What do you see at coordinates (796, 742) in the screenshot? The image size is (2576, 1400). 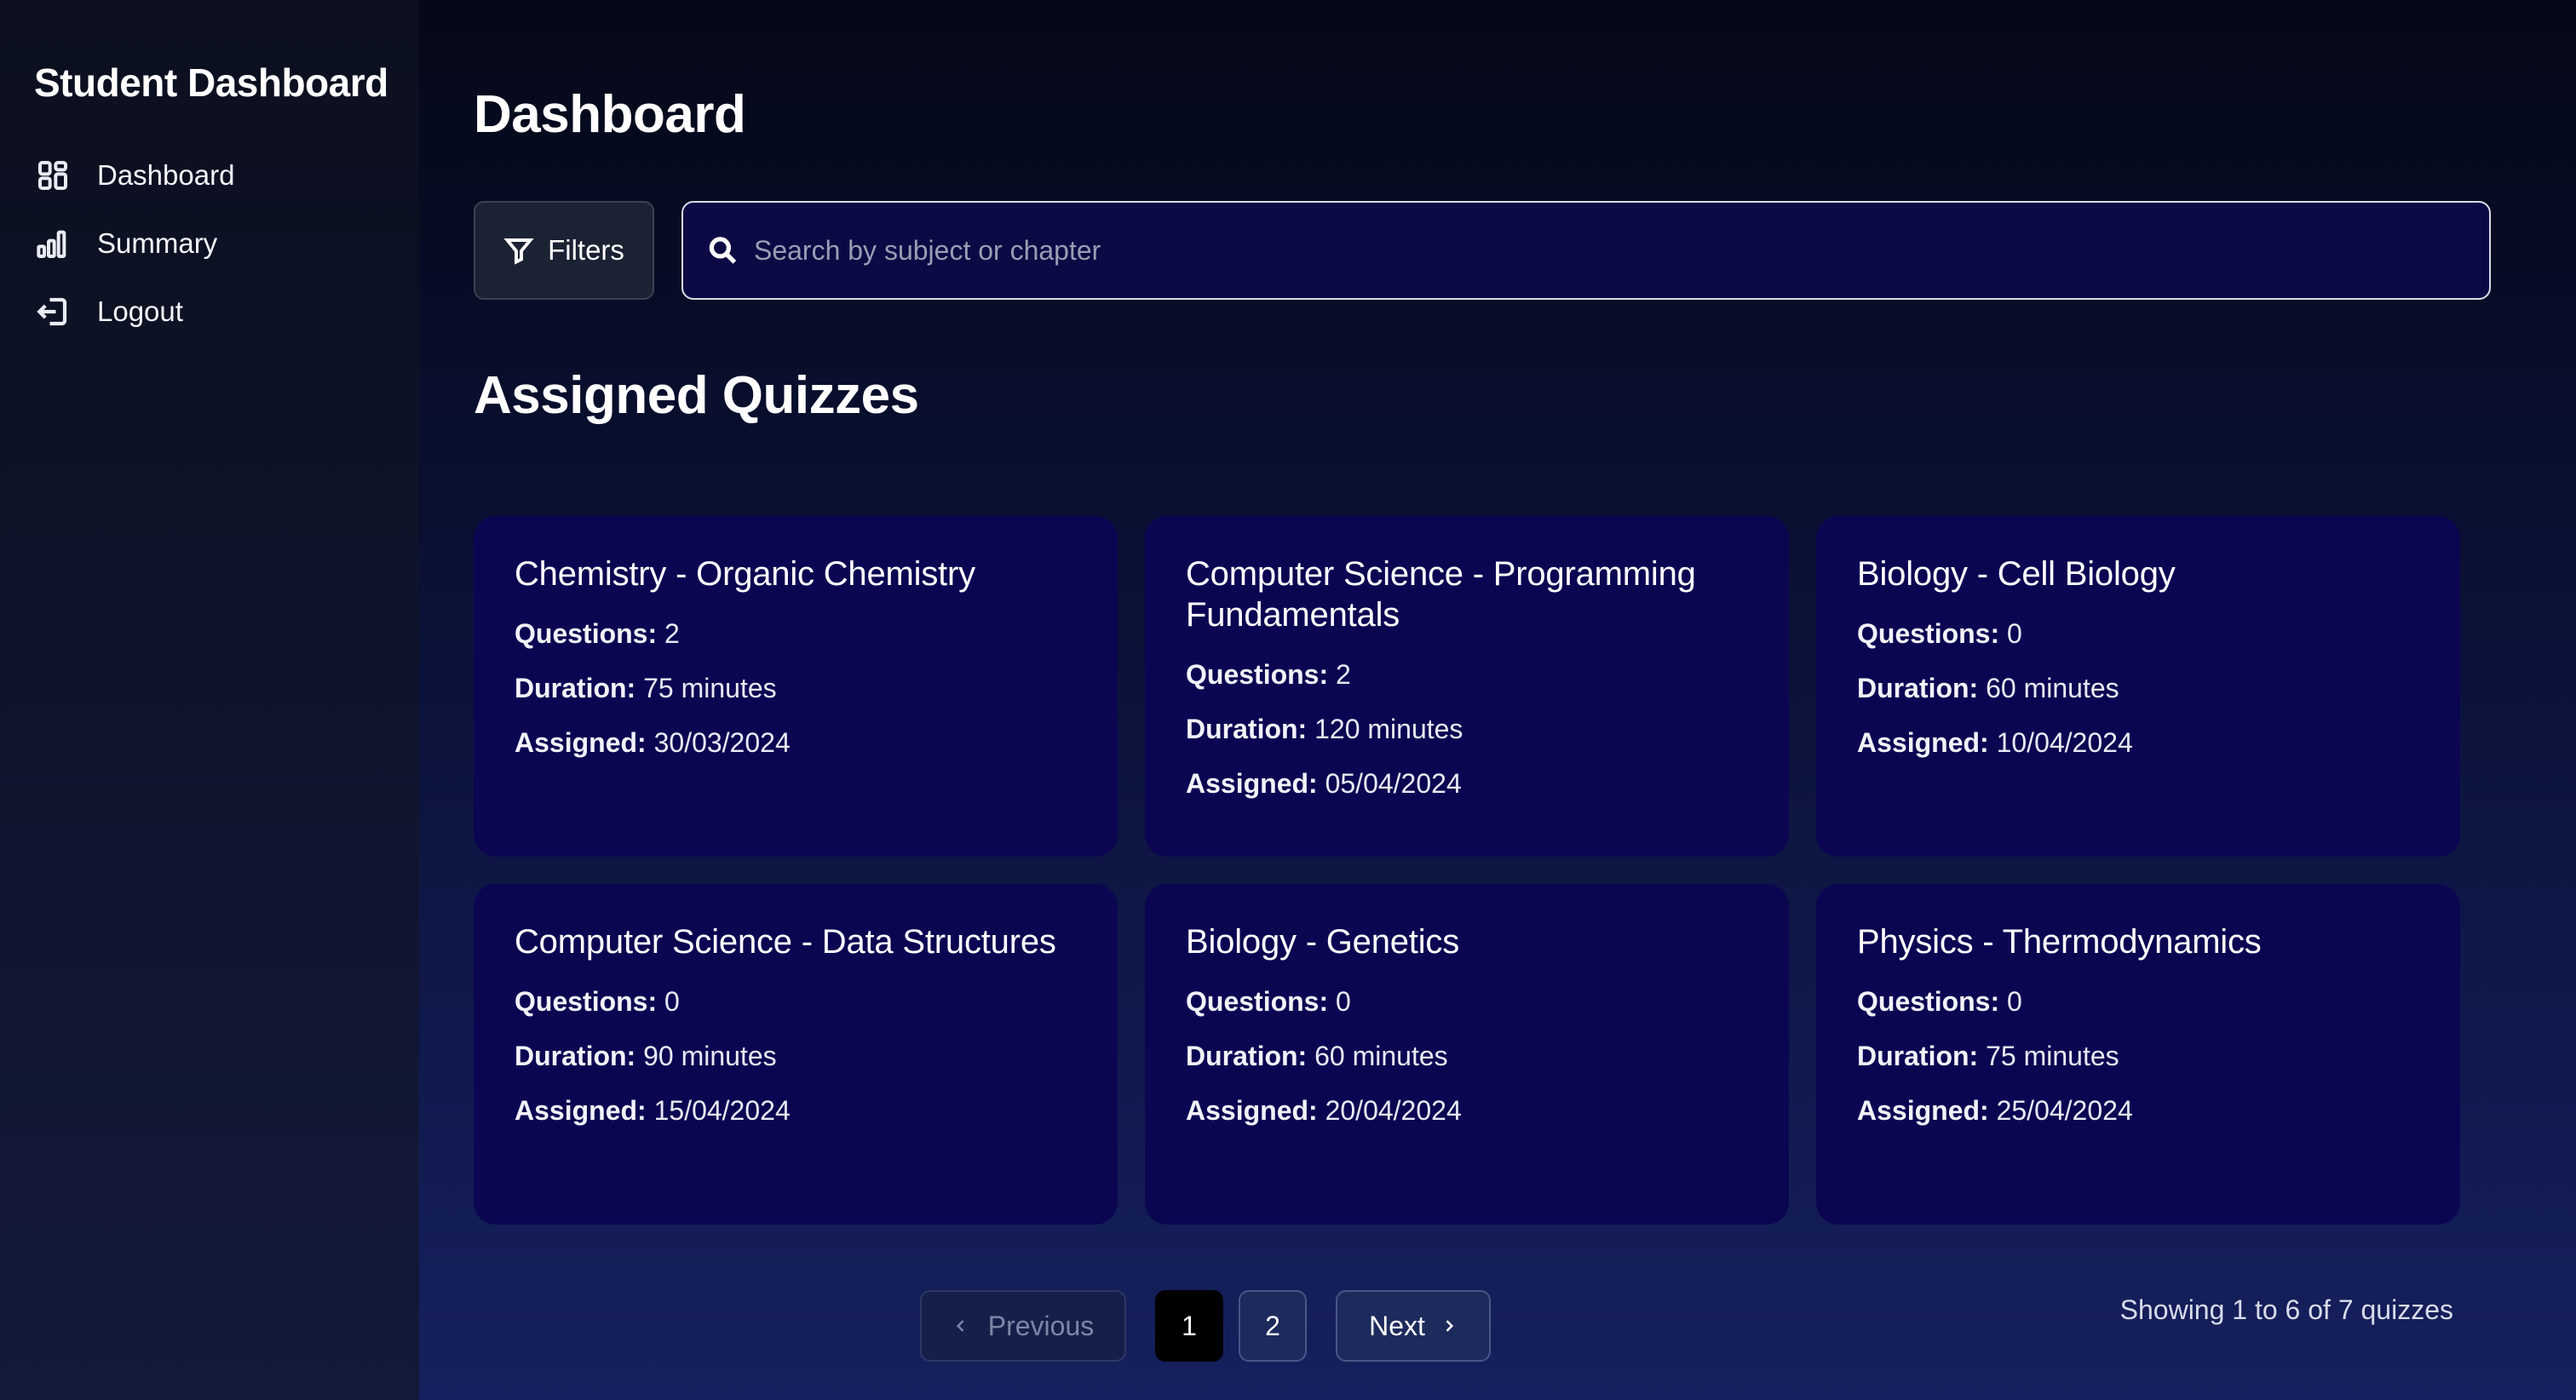 I see `quiz-assigned: Assigned: 30/03/2024` at bounding box center [796, 742].